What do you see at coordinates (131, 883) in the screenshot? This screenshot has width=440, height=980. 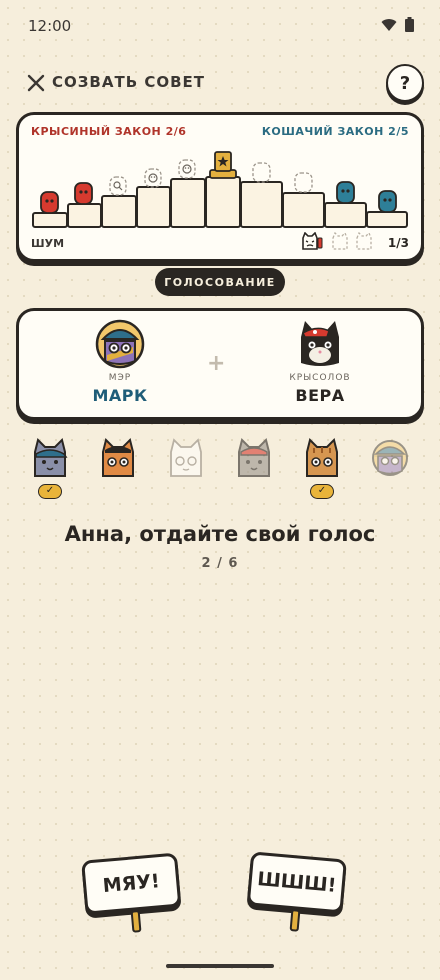 I see `meow-sign-label: МЯУ!` at bounding box center [131, 883].